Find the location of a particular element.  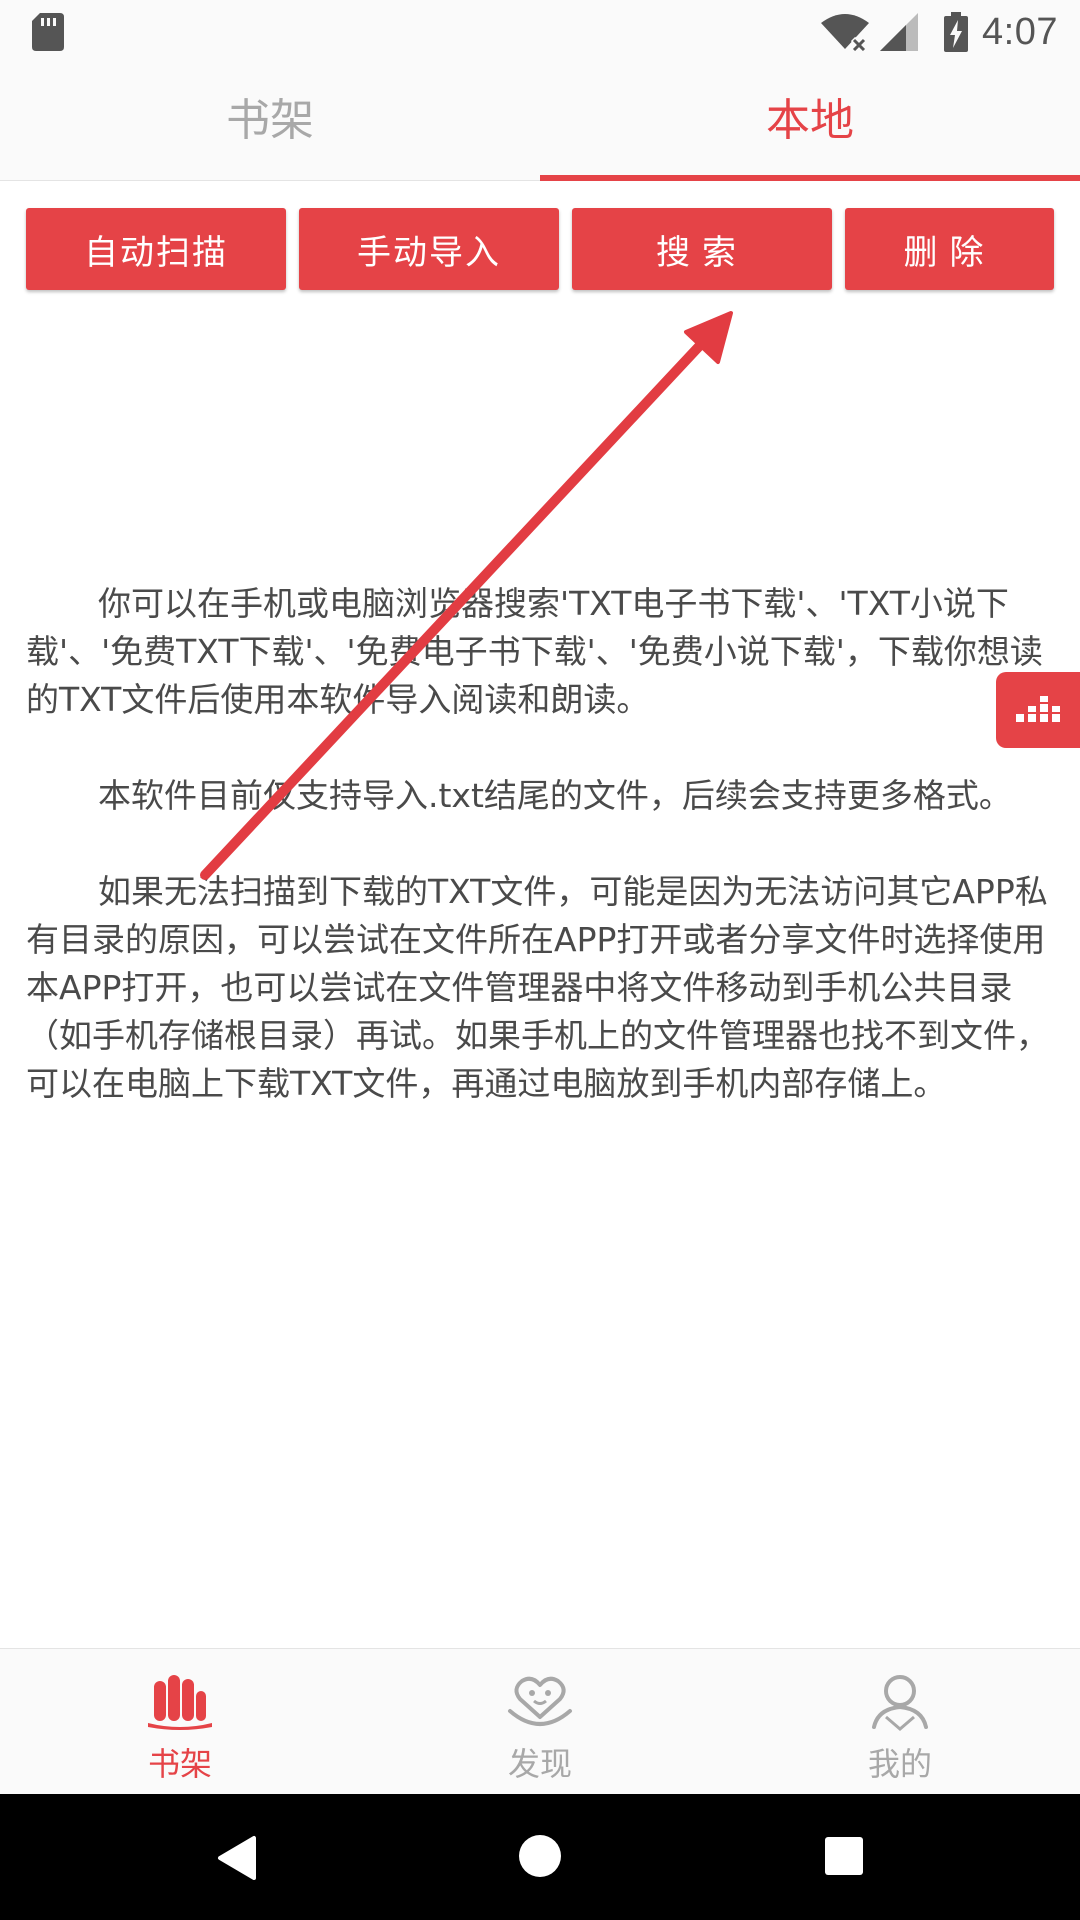

back-icon is located at coordinates (236, 1858).